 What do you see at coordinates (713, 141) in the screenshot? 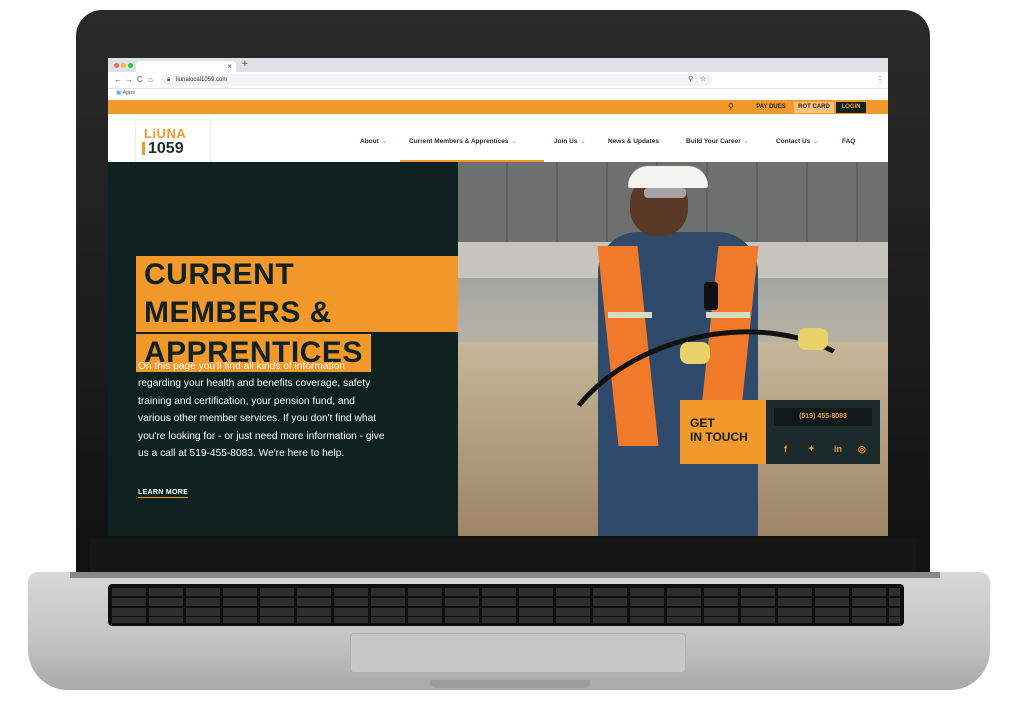
I see `nav-label: Build Your Career` at bounding box center [713, 141].